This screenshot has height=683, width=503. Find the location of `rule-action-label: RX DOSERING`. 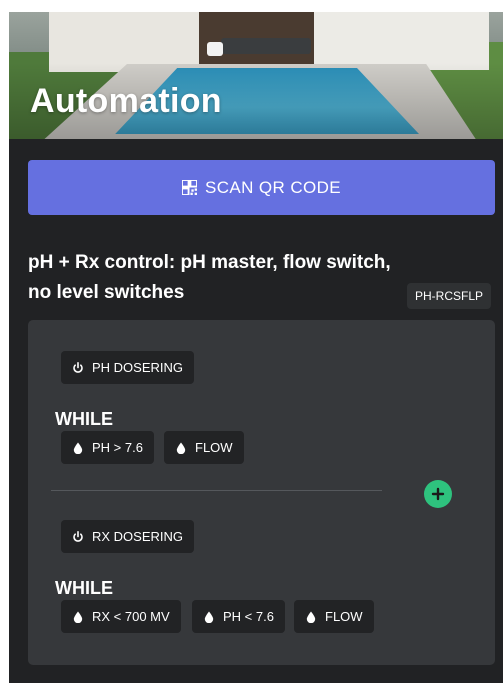

rule-action-label: RX DOSERING is located at coordinates (138, 536).